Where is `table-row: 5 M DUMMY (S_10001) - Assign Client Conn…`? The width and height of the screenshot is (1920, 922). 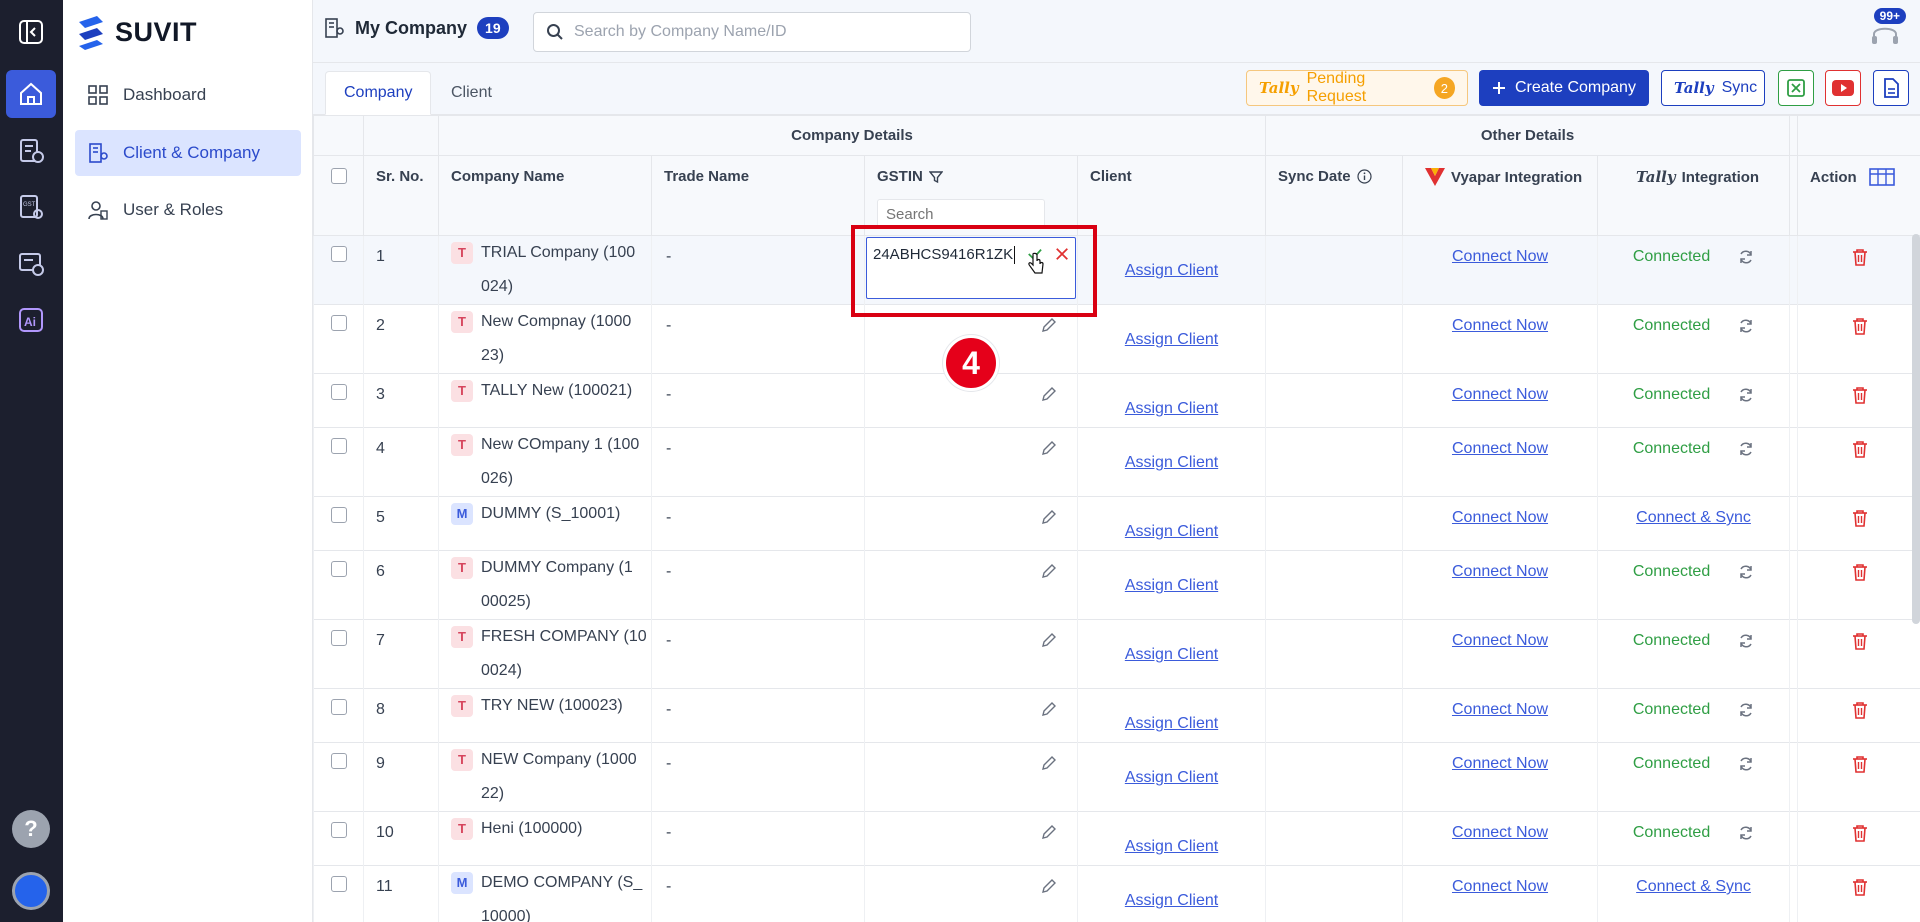 table-row: 5 M DUMMY (S_10001) - Assign Client Conn… is located at coordinates (1116, 523).